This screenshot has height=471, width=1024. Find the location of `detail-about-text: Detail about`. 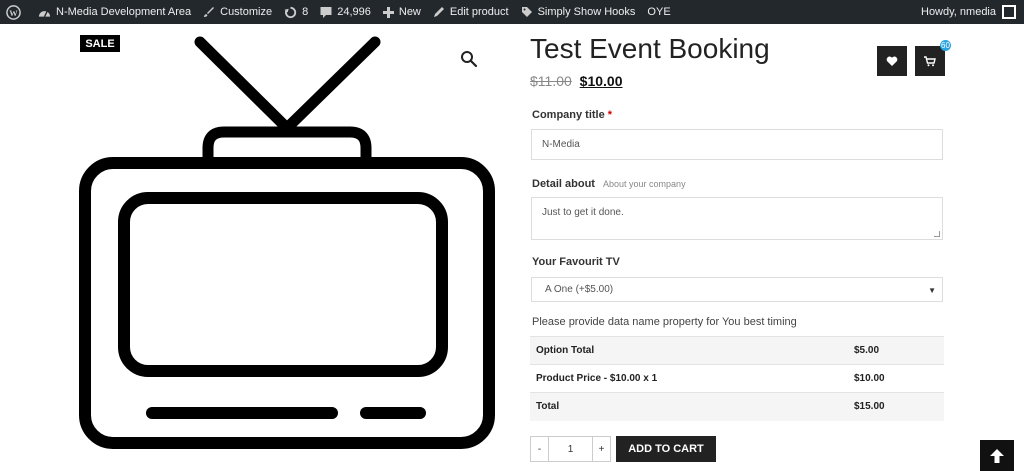

detail-about-text: Detail about is located at coordinates (563, 184).